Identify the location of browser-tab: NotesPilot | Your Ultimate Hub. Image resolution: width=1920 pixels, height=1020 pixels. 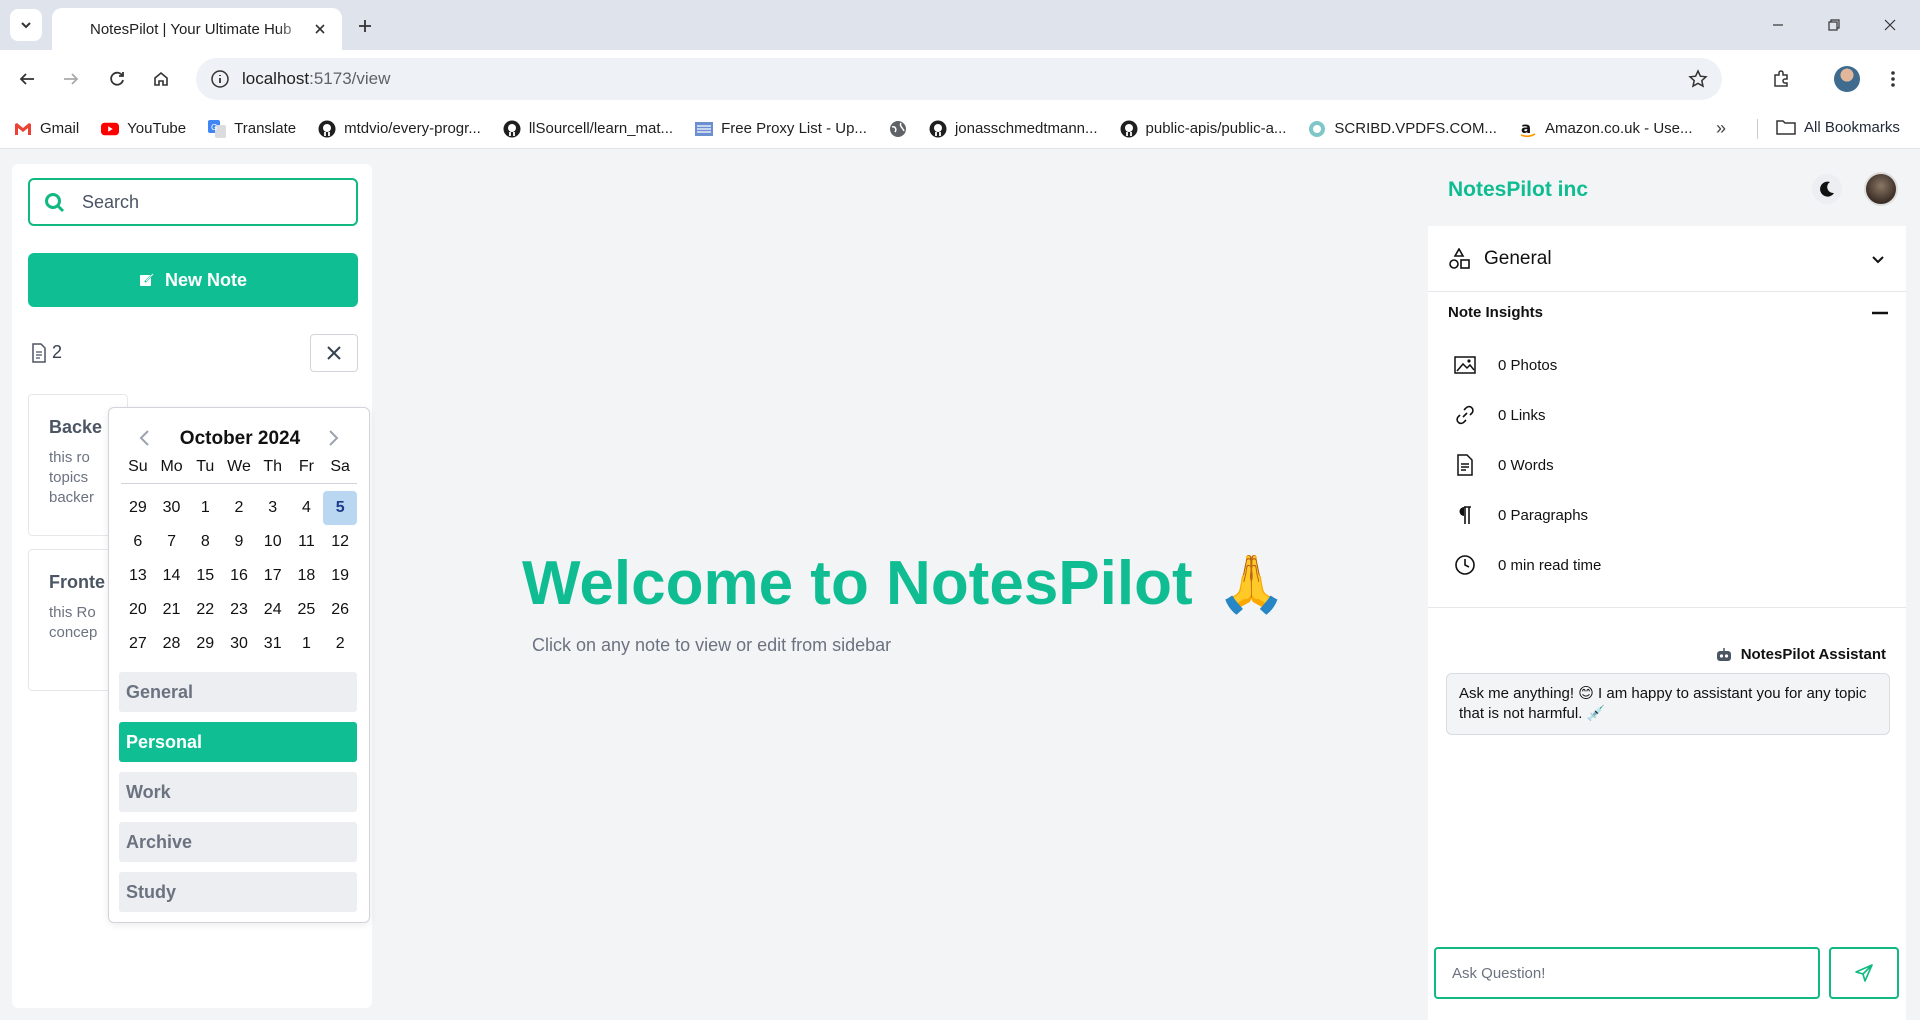
(197, 29).